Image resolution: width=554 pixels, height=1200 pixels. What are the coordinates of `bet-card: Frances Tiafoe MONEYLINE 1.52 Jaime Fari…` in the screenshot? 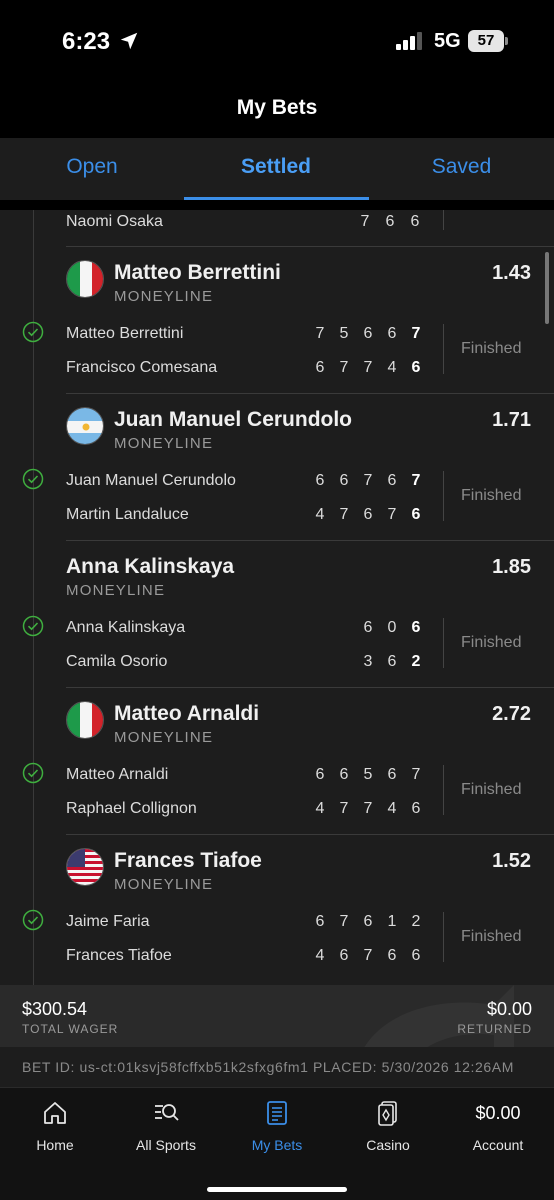 It's located at (277, 908).